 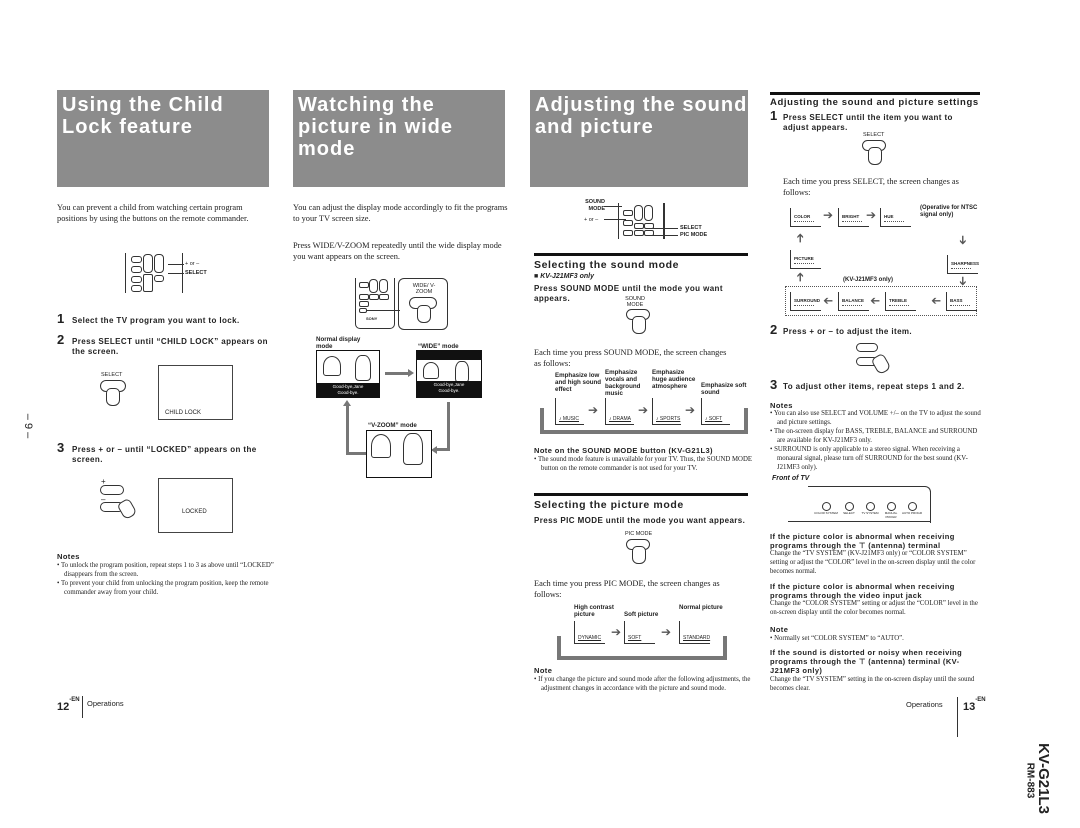 What do you see at coordinates (691, 228) in the screenshot?
I see `select-label: SELECT` at bounding box center [691, 228].